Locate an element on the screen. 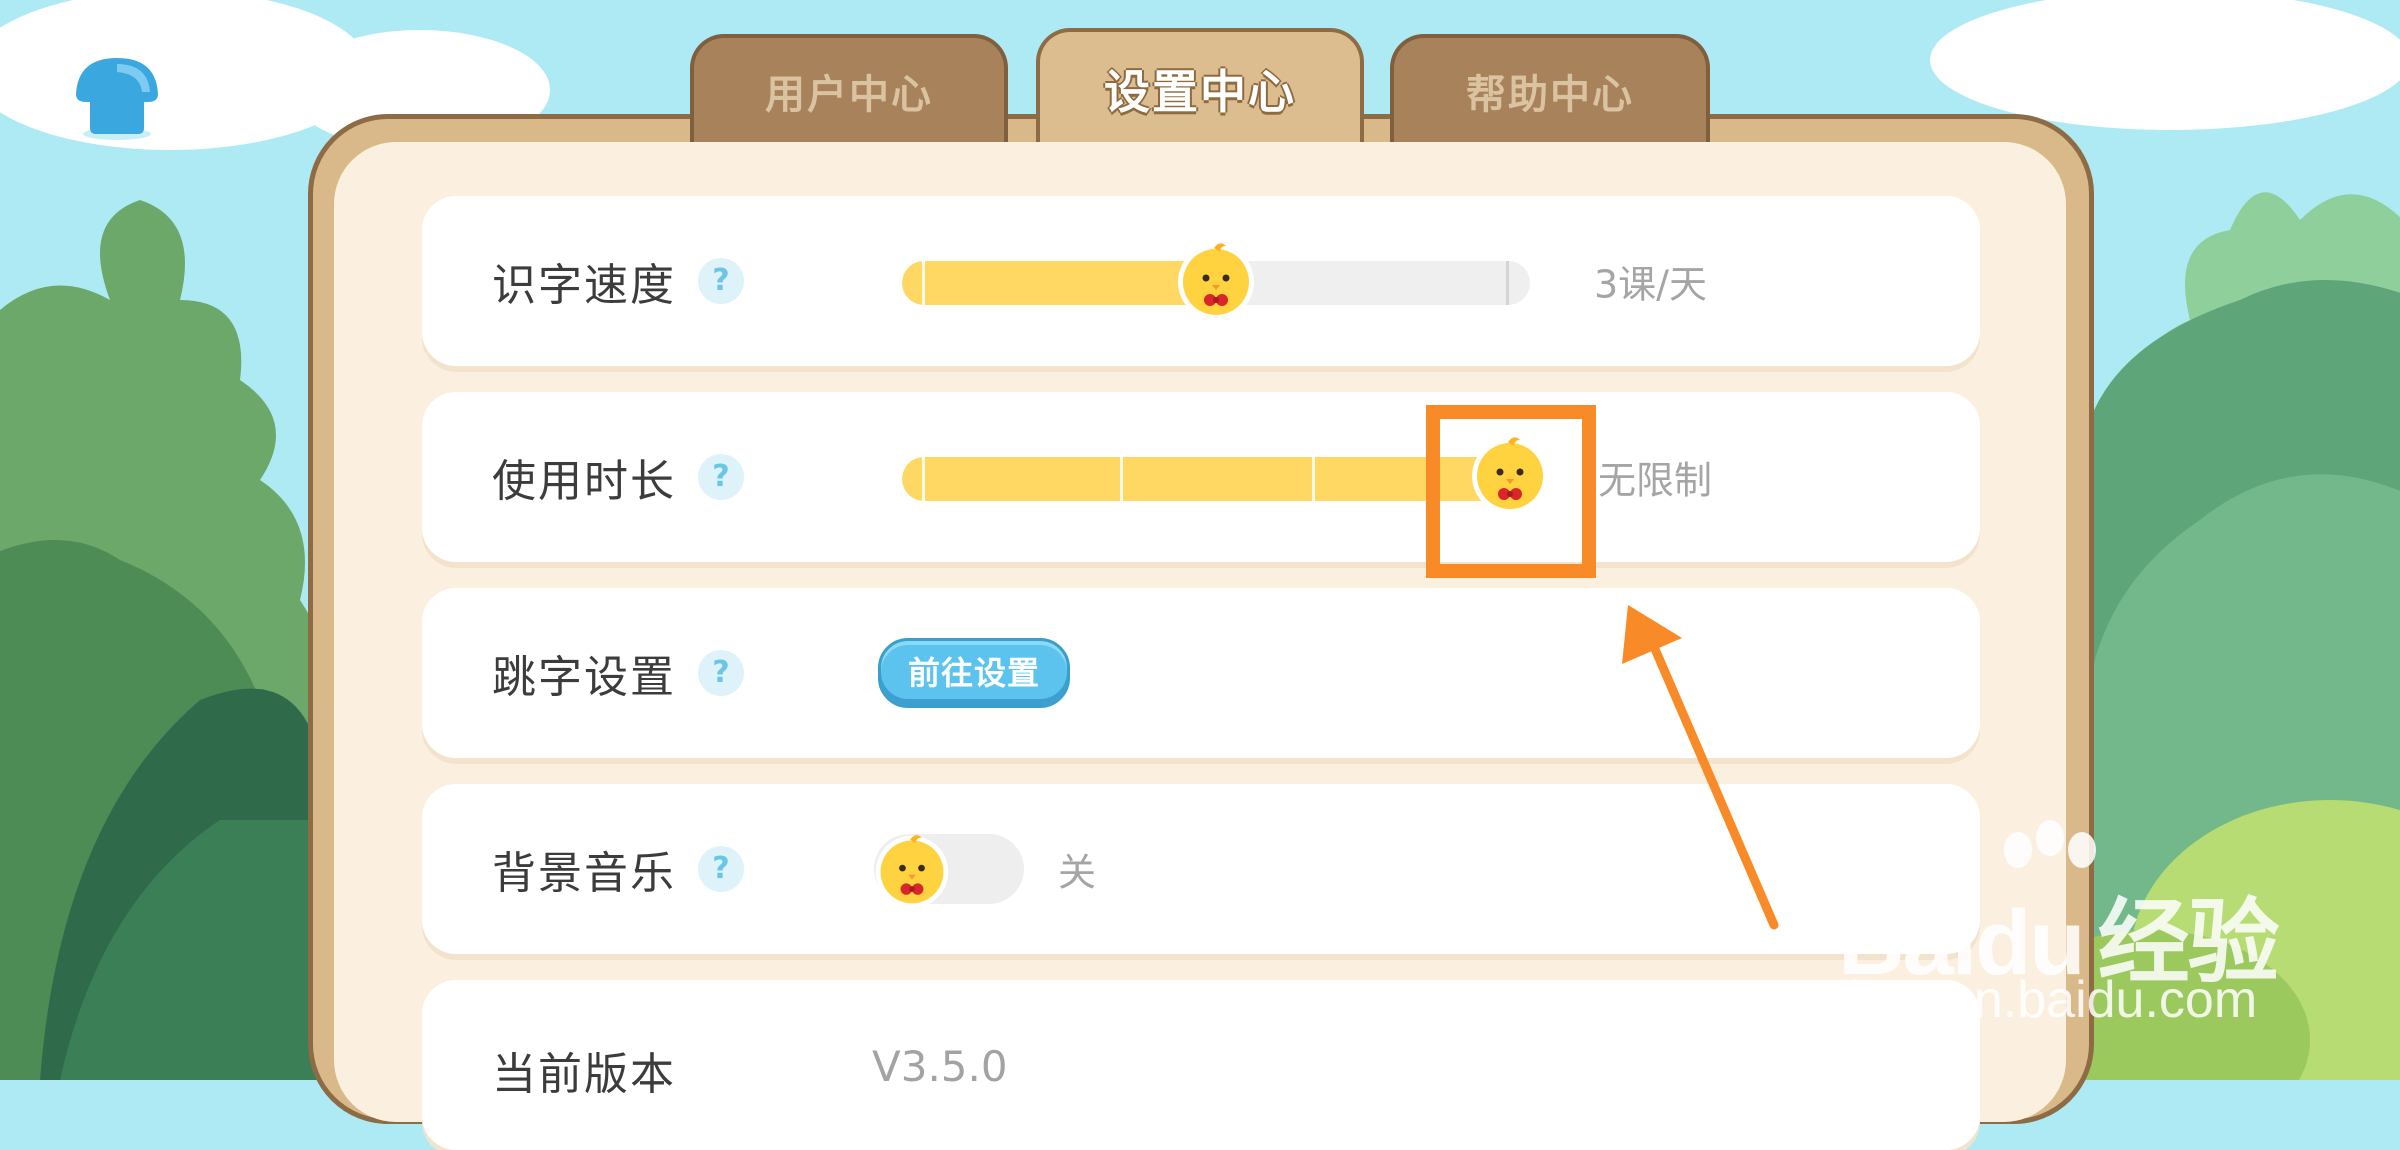 This screenshot has width=2400, height=1150. go-to-settings-button: 前往设置 is located at coordinates (974, 673).